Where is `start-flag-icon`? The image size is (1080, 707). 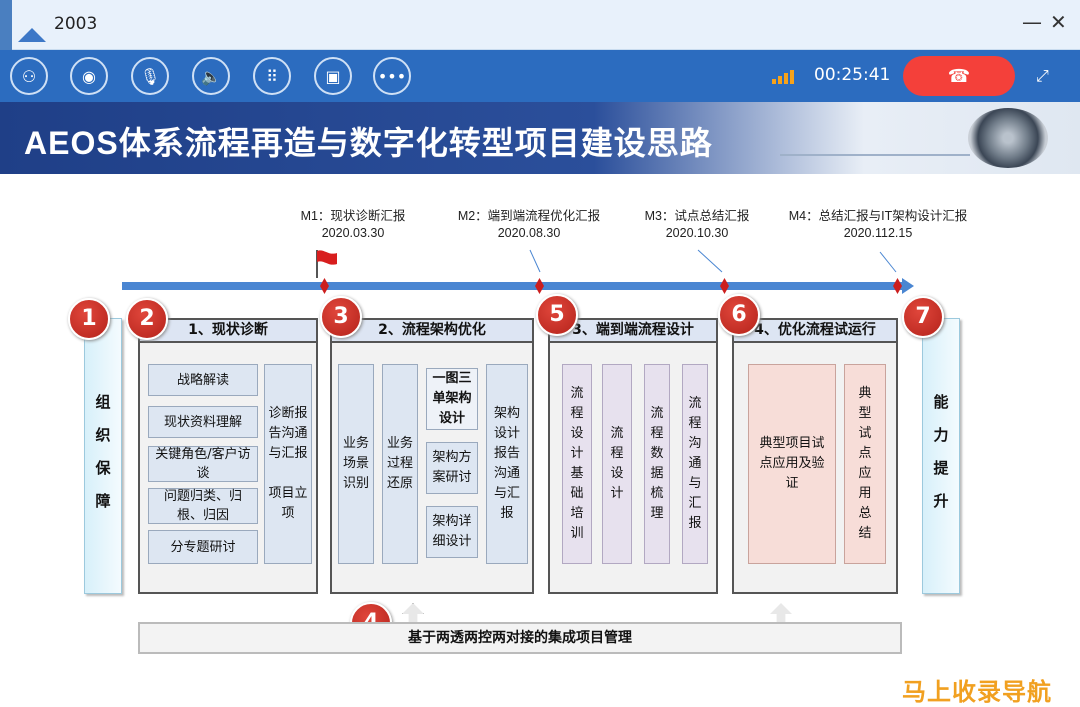
start-flag-icon is located at coordinates (326, 264).